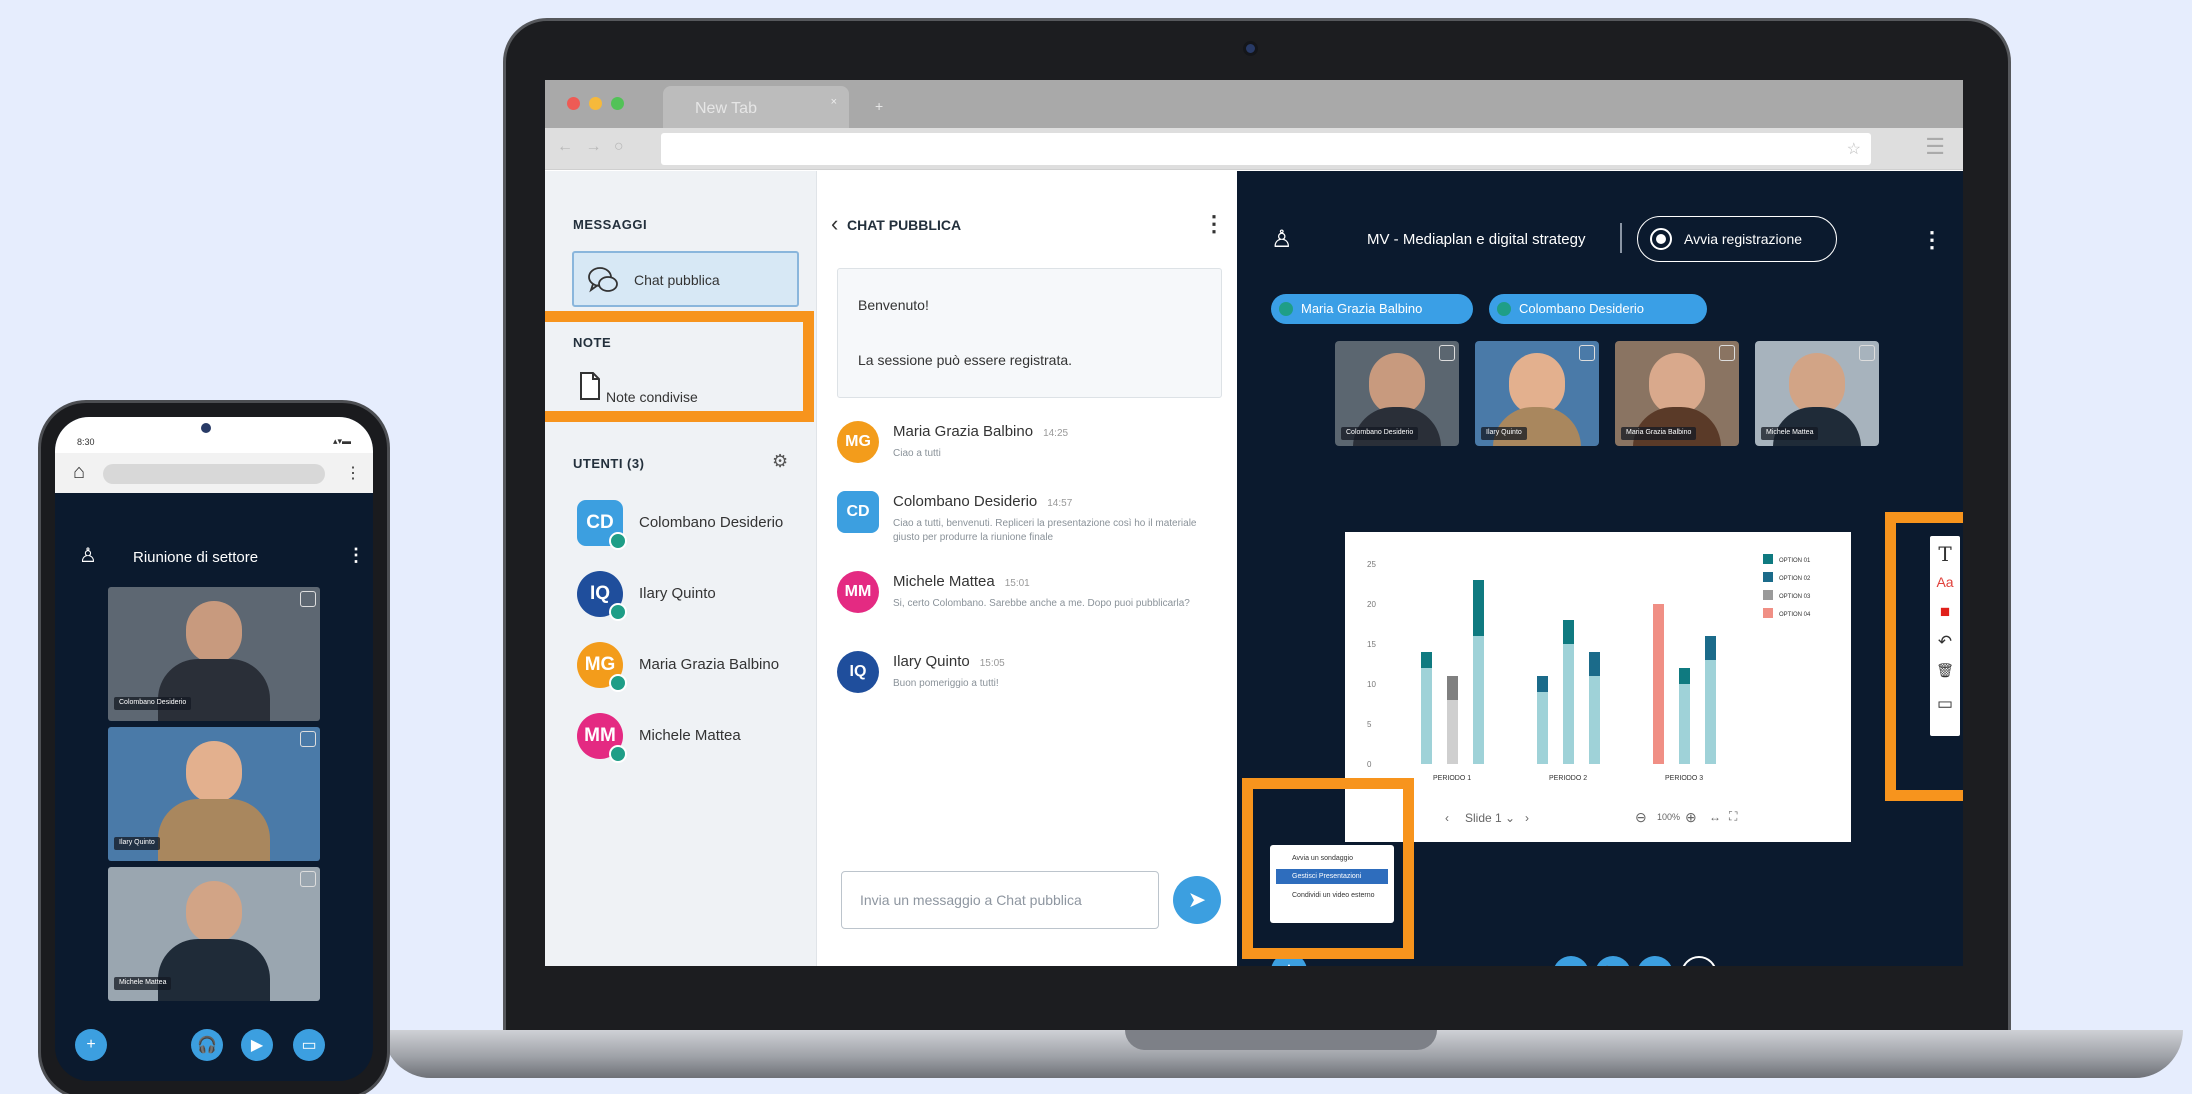  Describe the element at coordinates (1795, 561) in the screenshot. I see `legend-label: OPTION 01` at that location.